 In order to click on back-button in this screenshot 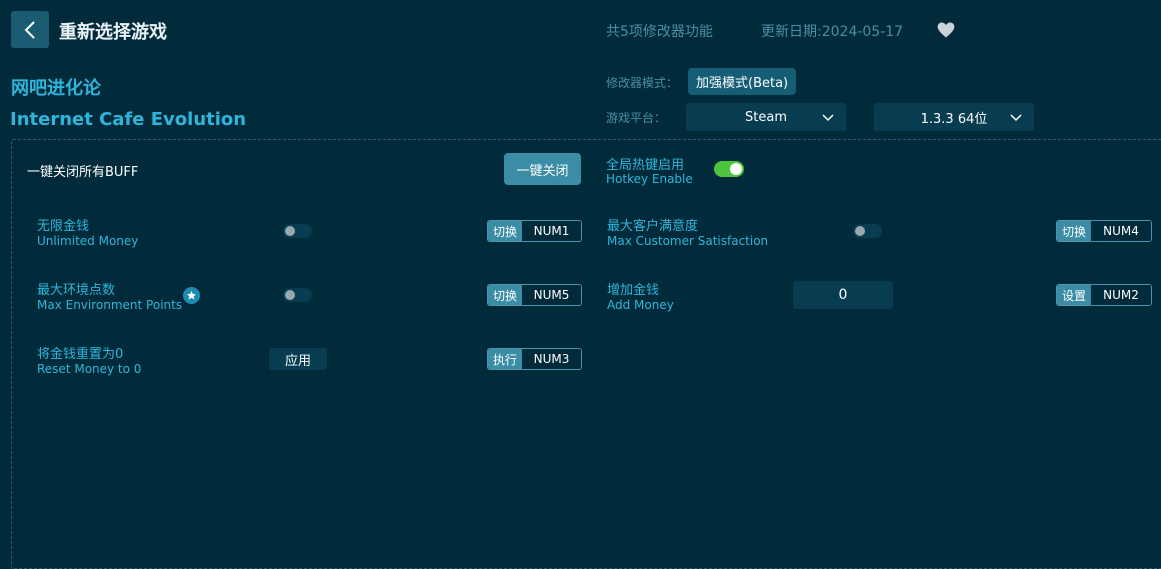, I will do `click(30, 29)`.